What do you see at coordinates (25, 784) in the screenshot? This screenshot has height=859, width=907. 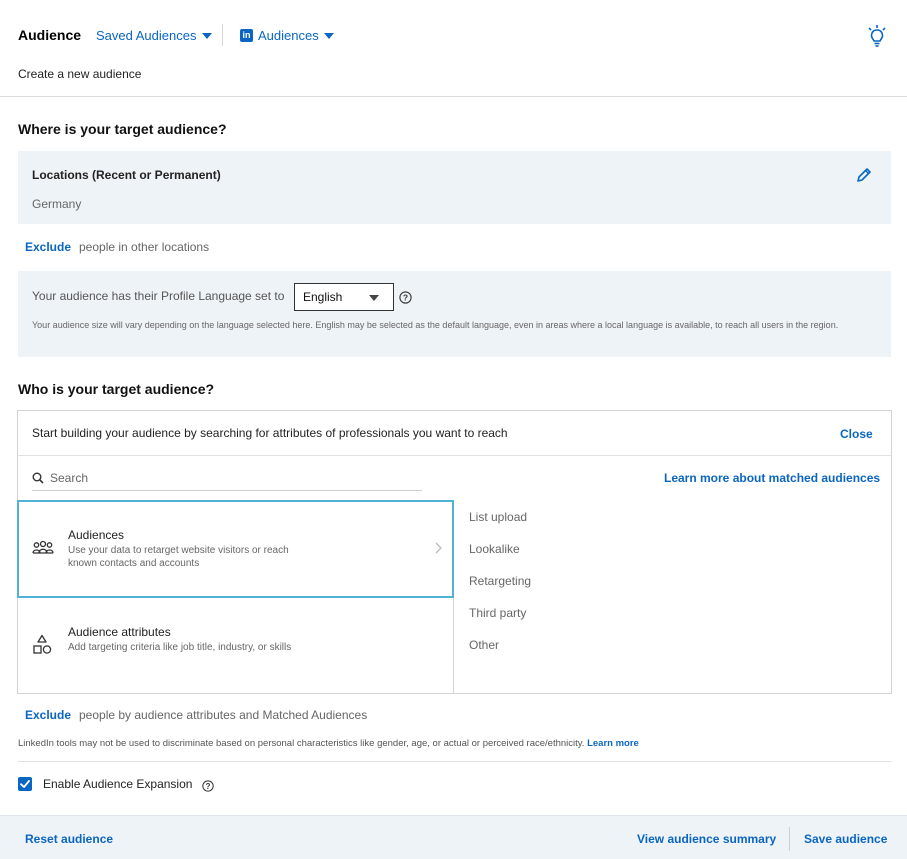 I see `audience-expansion-checkbox` at bounding box center [25, 784].